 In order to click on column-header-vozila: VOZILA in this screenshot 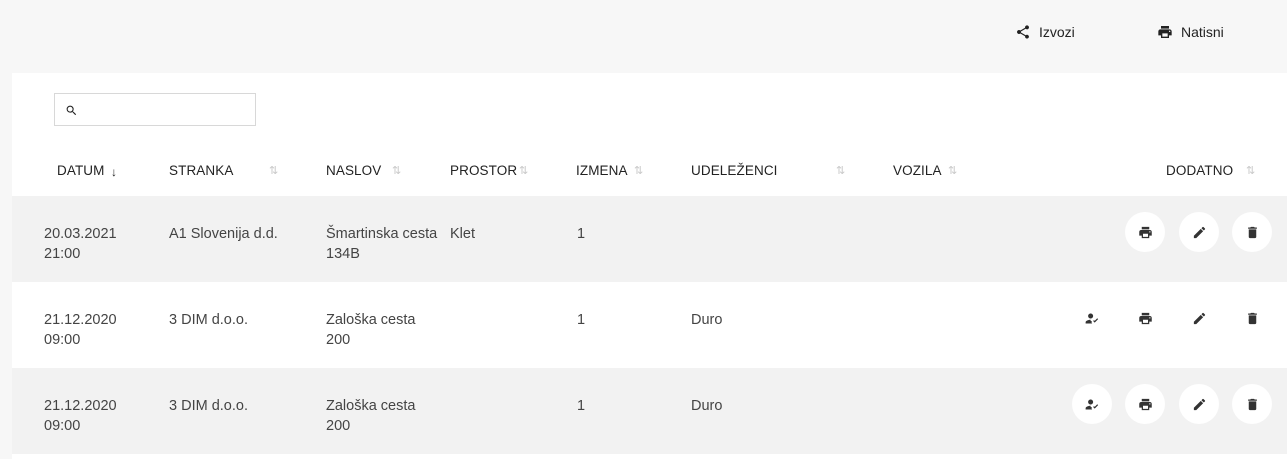, I will do `click(917, 170)`.